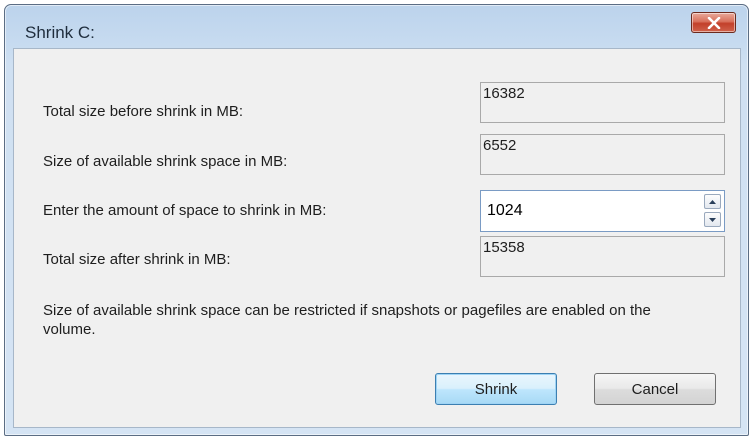 The height and width of the screenshot is (440, 756). Describe the element at coordinates (602, 256) in the screenshot. I see `total-size-after-value: 15358` at that location.